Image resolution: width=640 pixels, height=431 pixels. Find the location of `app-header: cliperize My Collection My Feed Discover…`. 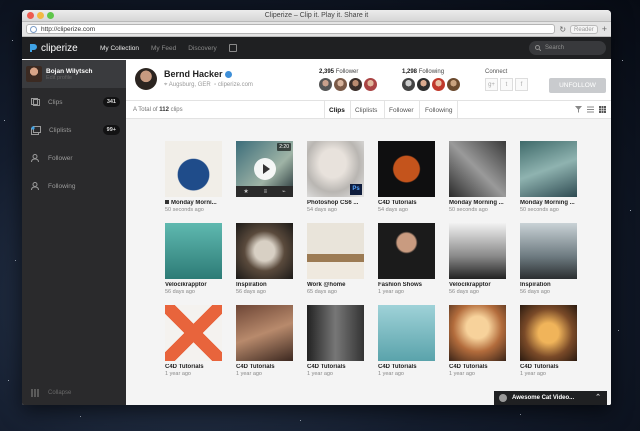

app-header: cliperize My Collection My Feed Discover… is located at coordinates (316, 48).